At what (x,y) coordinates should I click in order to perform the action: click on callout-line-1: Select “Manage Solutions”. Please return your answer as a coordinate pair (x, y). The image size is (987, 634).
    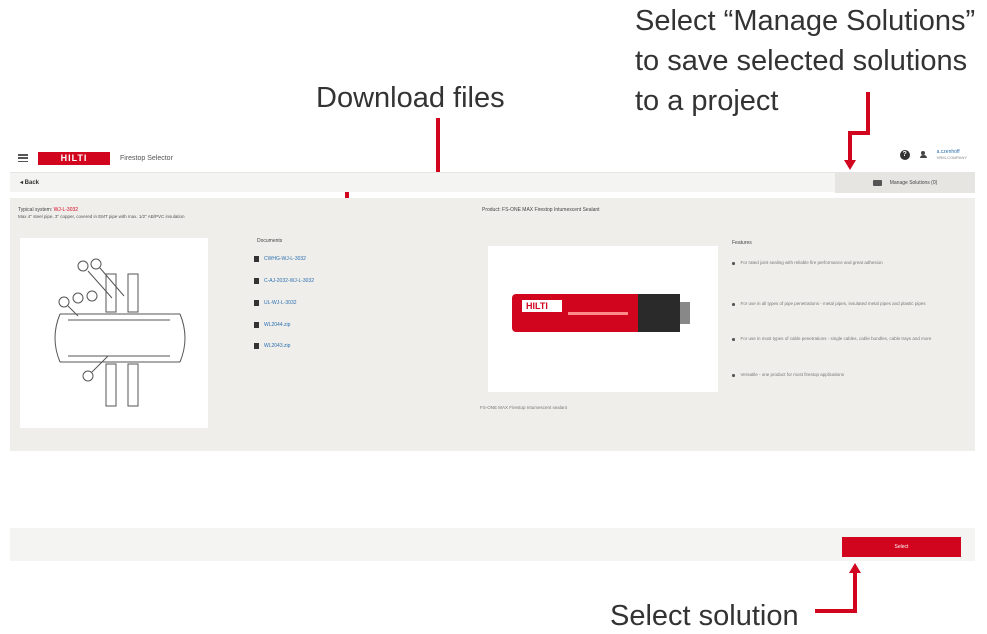
    Looking at the image, I should click on (805, 21).